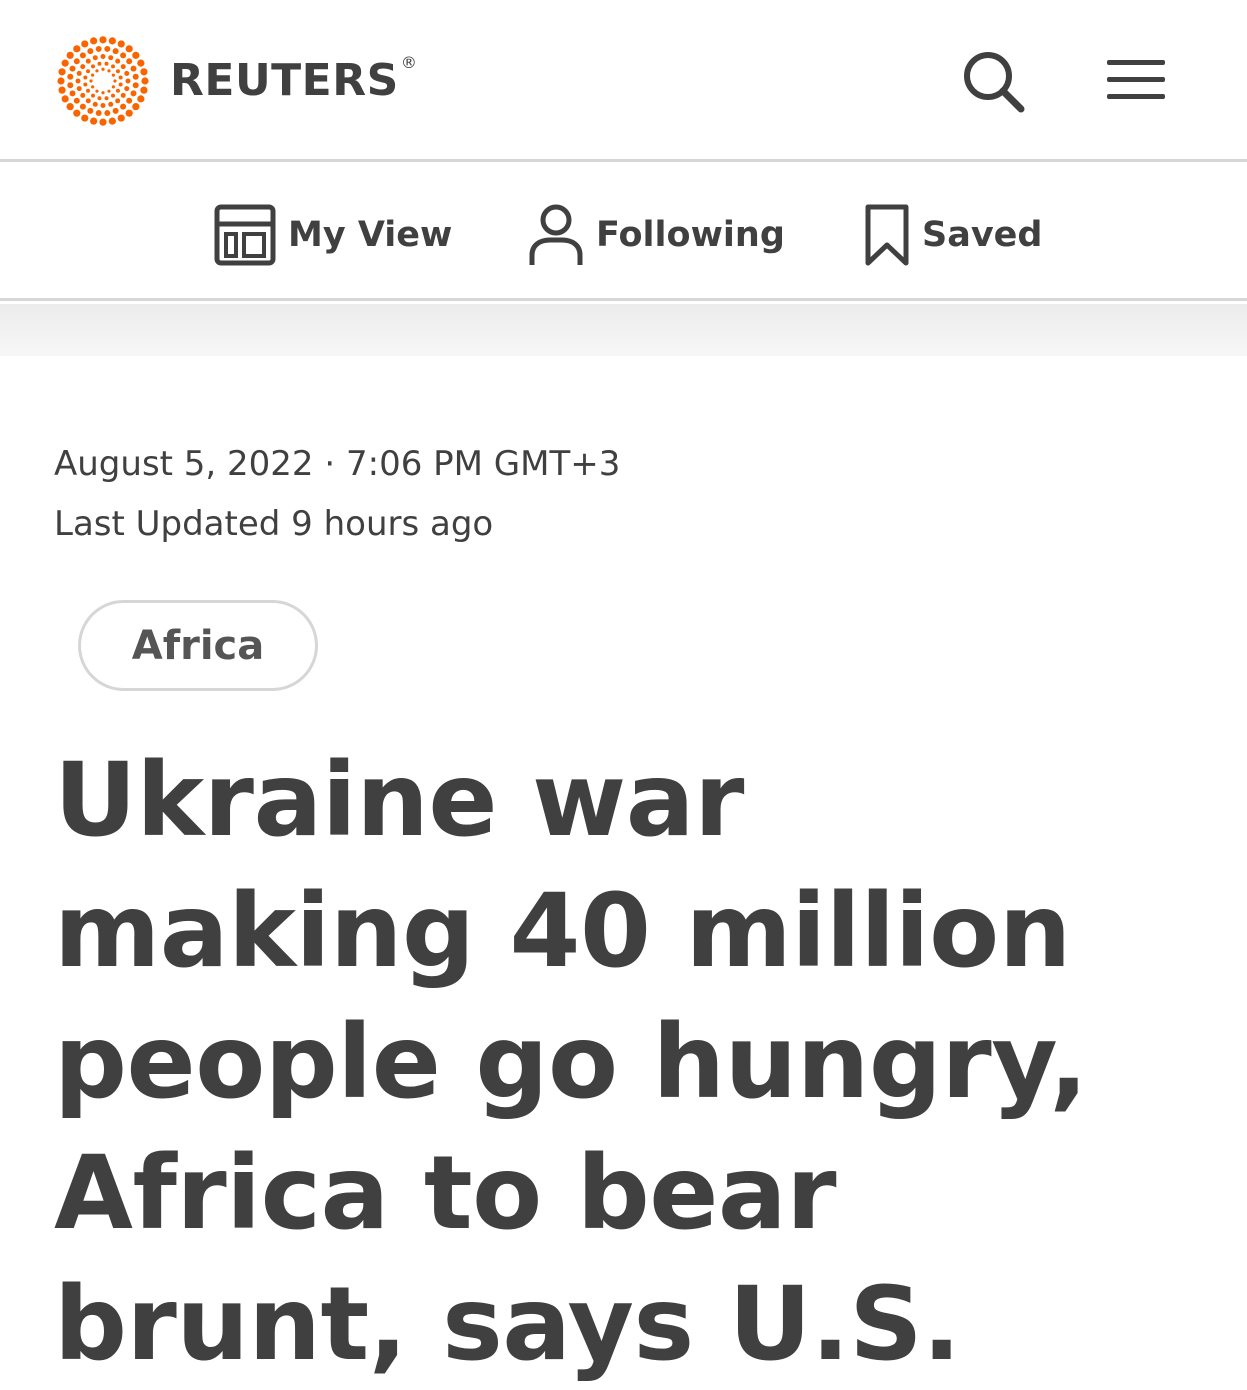 The image size is (1247, 1390). I want to click on nav-saved: Saved, so click(953, 235).